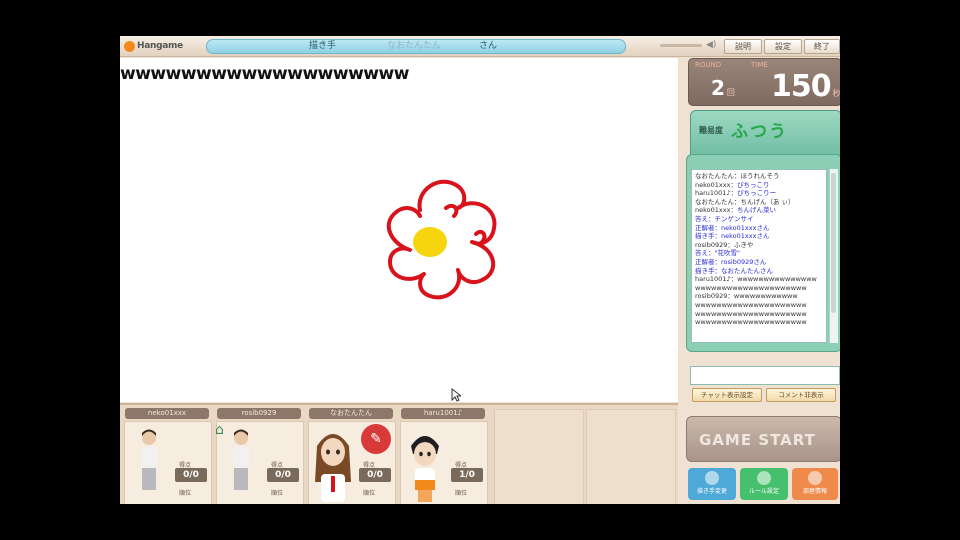  I want to click on mouse-cursor, so click(456, 395).